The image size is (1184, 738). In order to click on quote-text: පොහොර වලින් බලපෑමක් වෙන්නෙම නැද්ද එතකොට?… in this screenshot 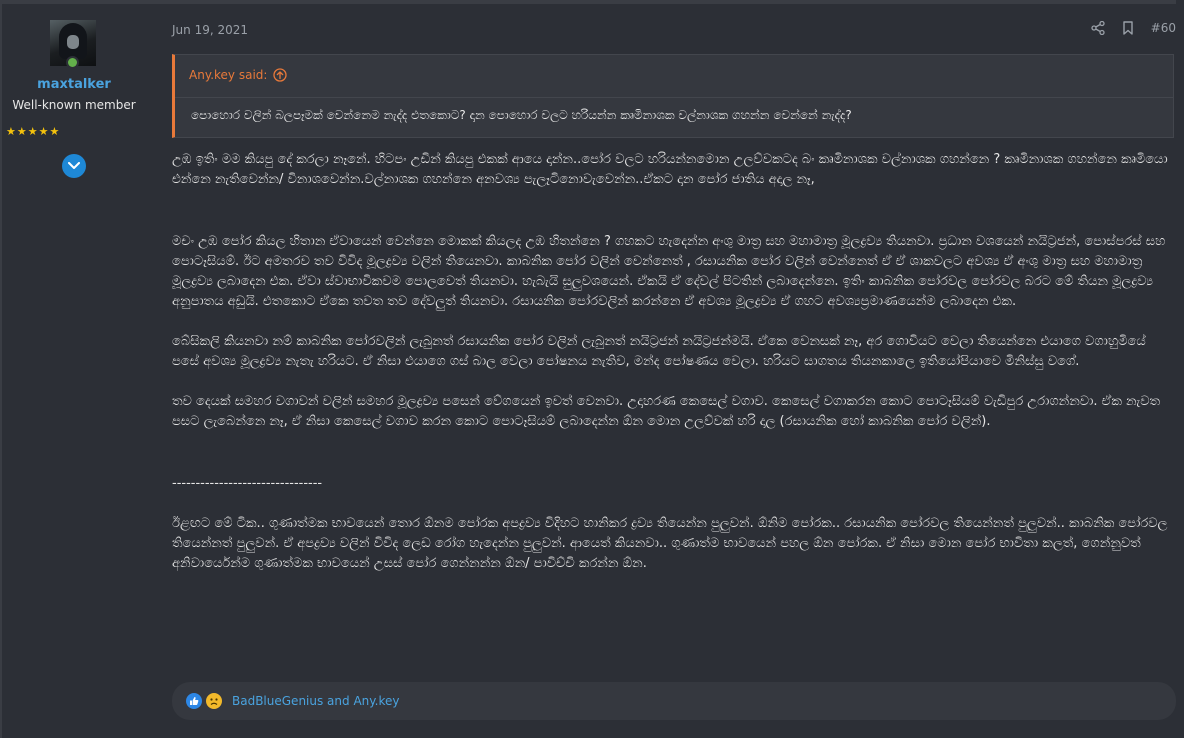, I will do `click(521, 115)`.